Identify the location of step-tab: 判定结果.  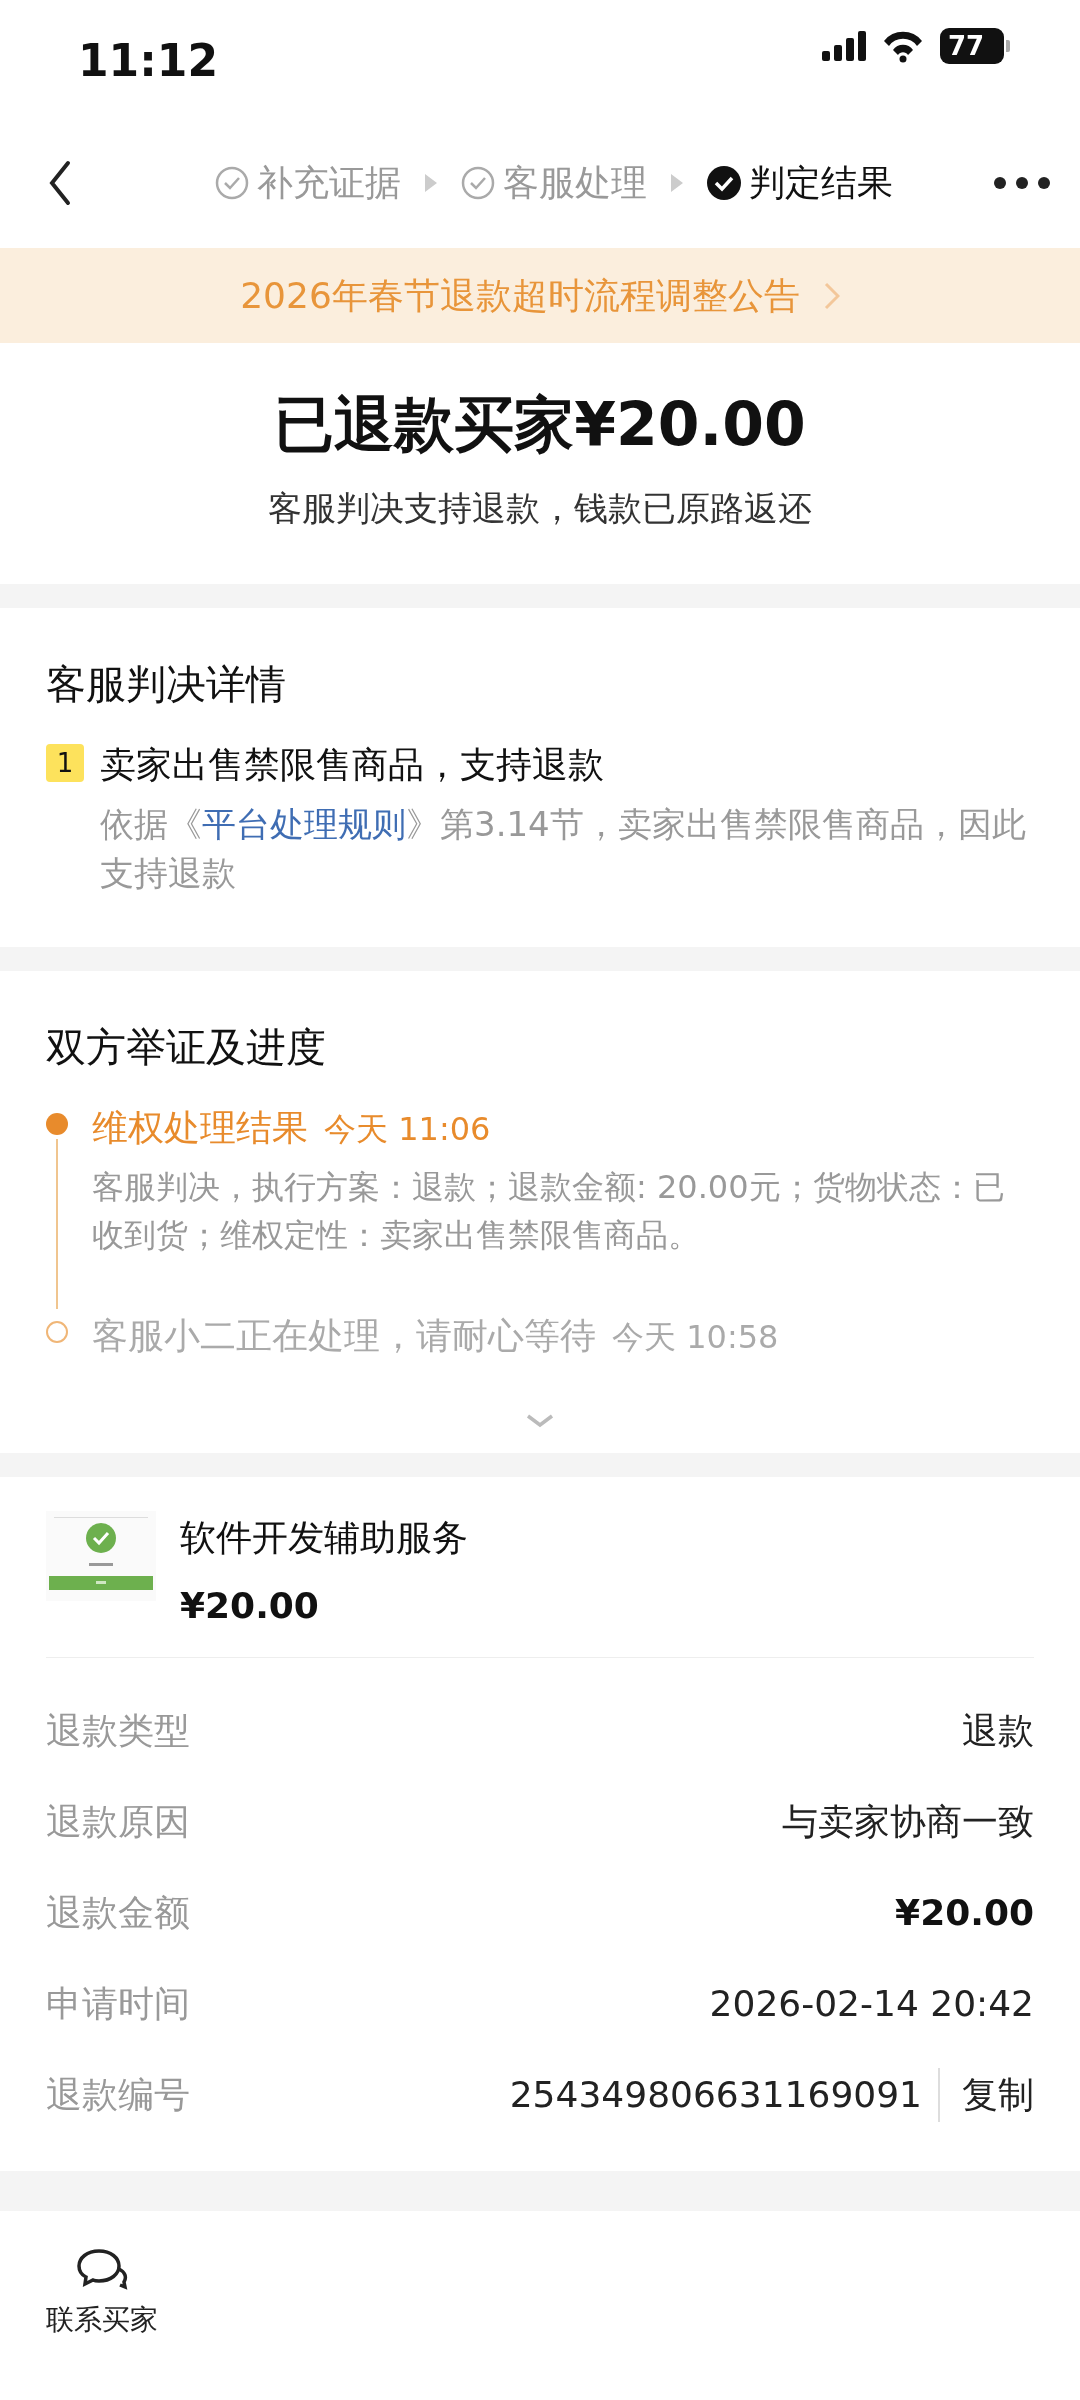
(800, 183).